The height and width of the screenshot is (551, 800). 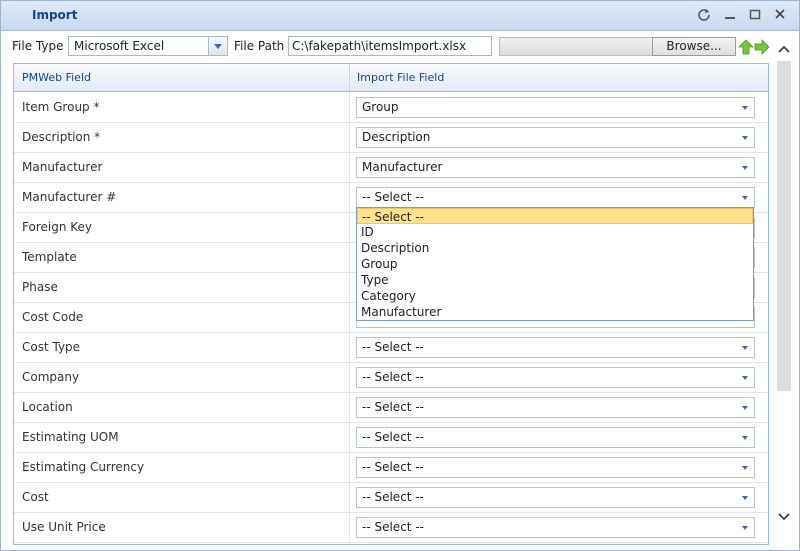 What do you see at coordinates (555, 232) in the screenshot?
I see `dropdown-option: ID` at bounding box center [555, 232].